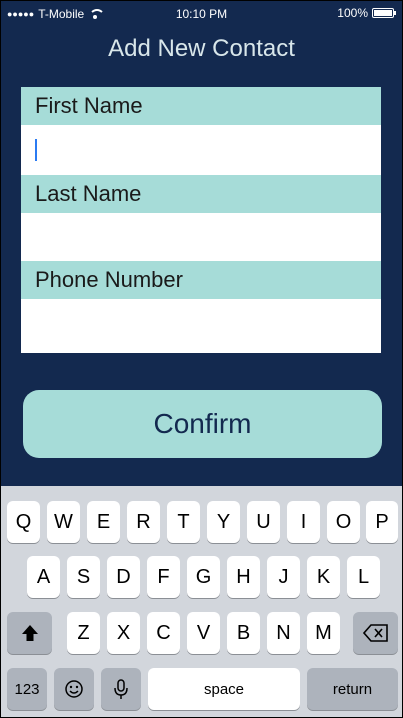 The width and height of the screenshot is (403, 718). What do you see at coordinates (363, 577) in the screenshot?
I see `key-l: L` at bounding box center [363, 577].